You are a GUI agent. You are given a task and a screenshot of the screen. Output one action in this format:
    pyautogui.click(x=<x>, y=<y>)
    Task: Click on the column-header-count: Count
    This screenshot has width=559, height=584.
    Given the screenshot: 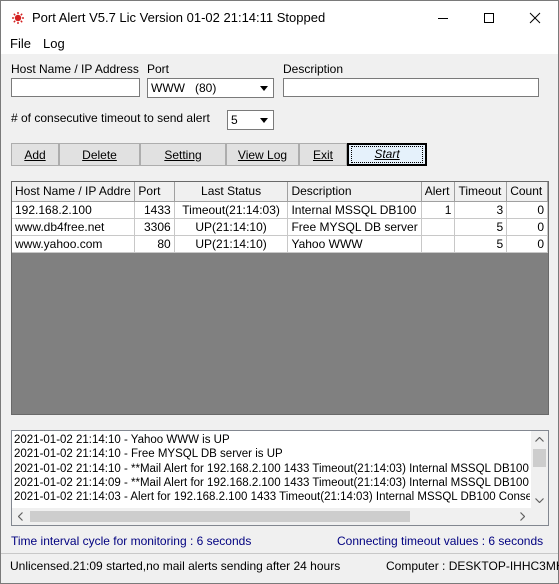 What is the action you would take?
    pyautogui.click(x=527, y=192)
    